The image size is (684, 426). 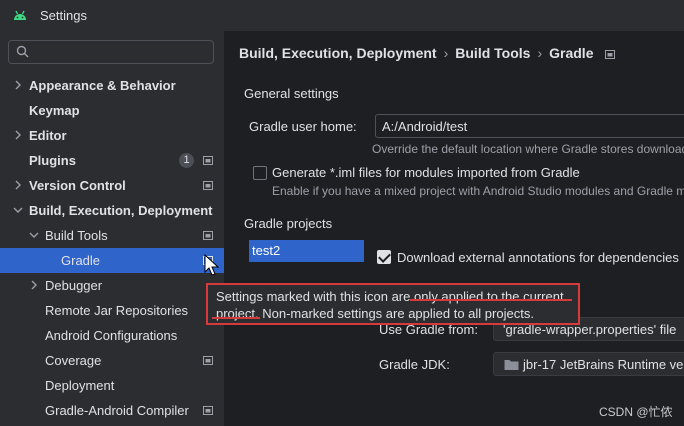 I want to click on sidebar-item-android-configurations: Android Configurations, so click(x=112, y=335).